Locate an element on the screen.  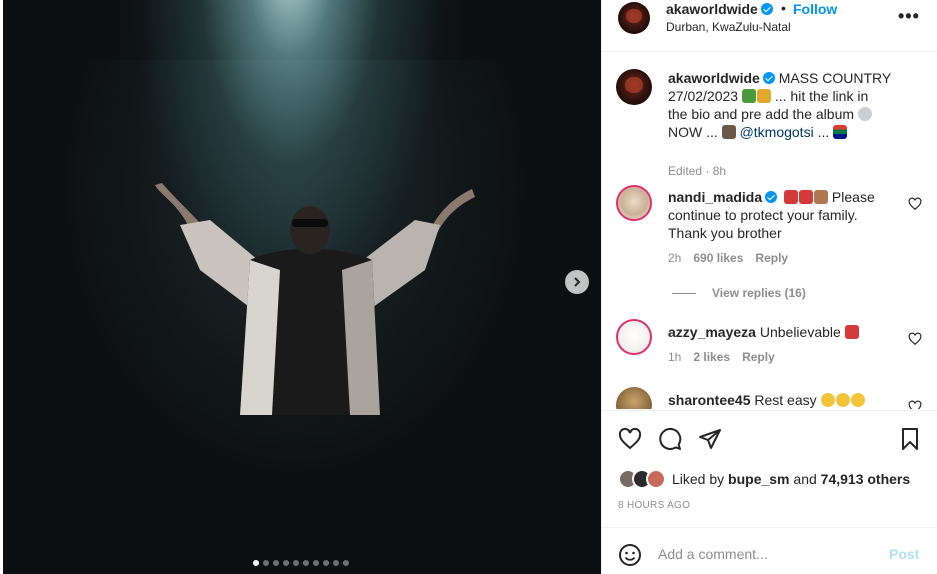
comment-line3: Thank you brother is located at coordinates (725, 233).